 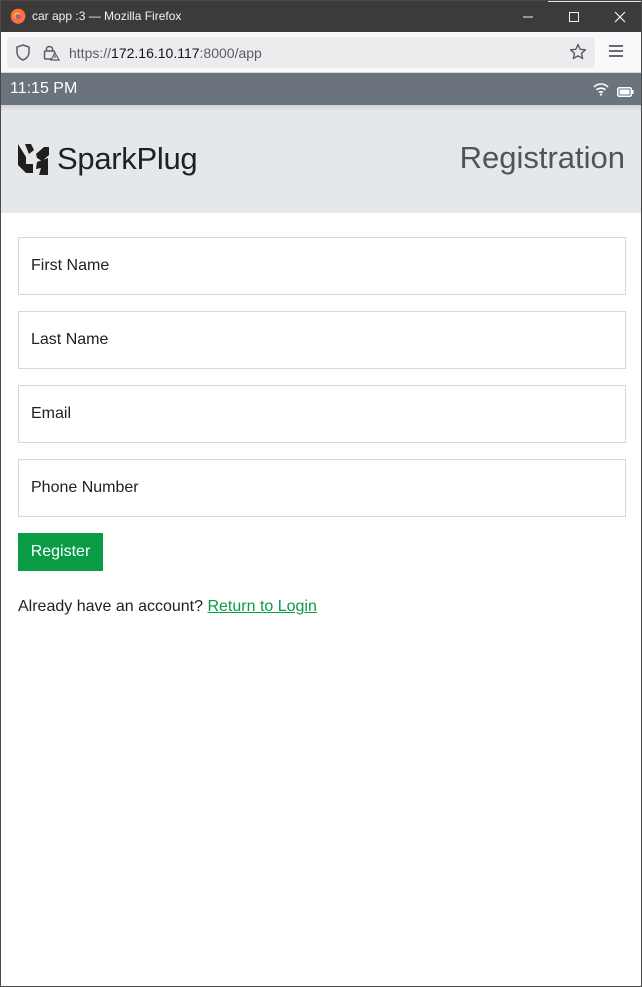 What do you see at coordinates (321, 159) in the screenshot?
I see `app-header: SparkPlug Registration` at bounding box center [321, 159].